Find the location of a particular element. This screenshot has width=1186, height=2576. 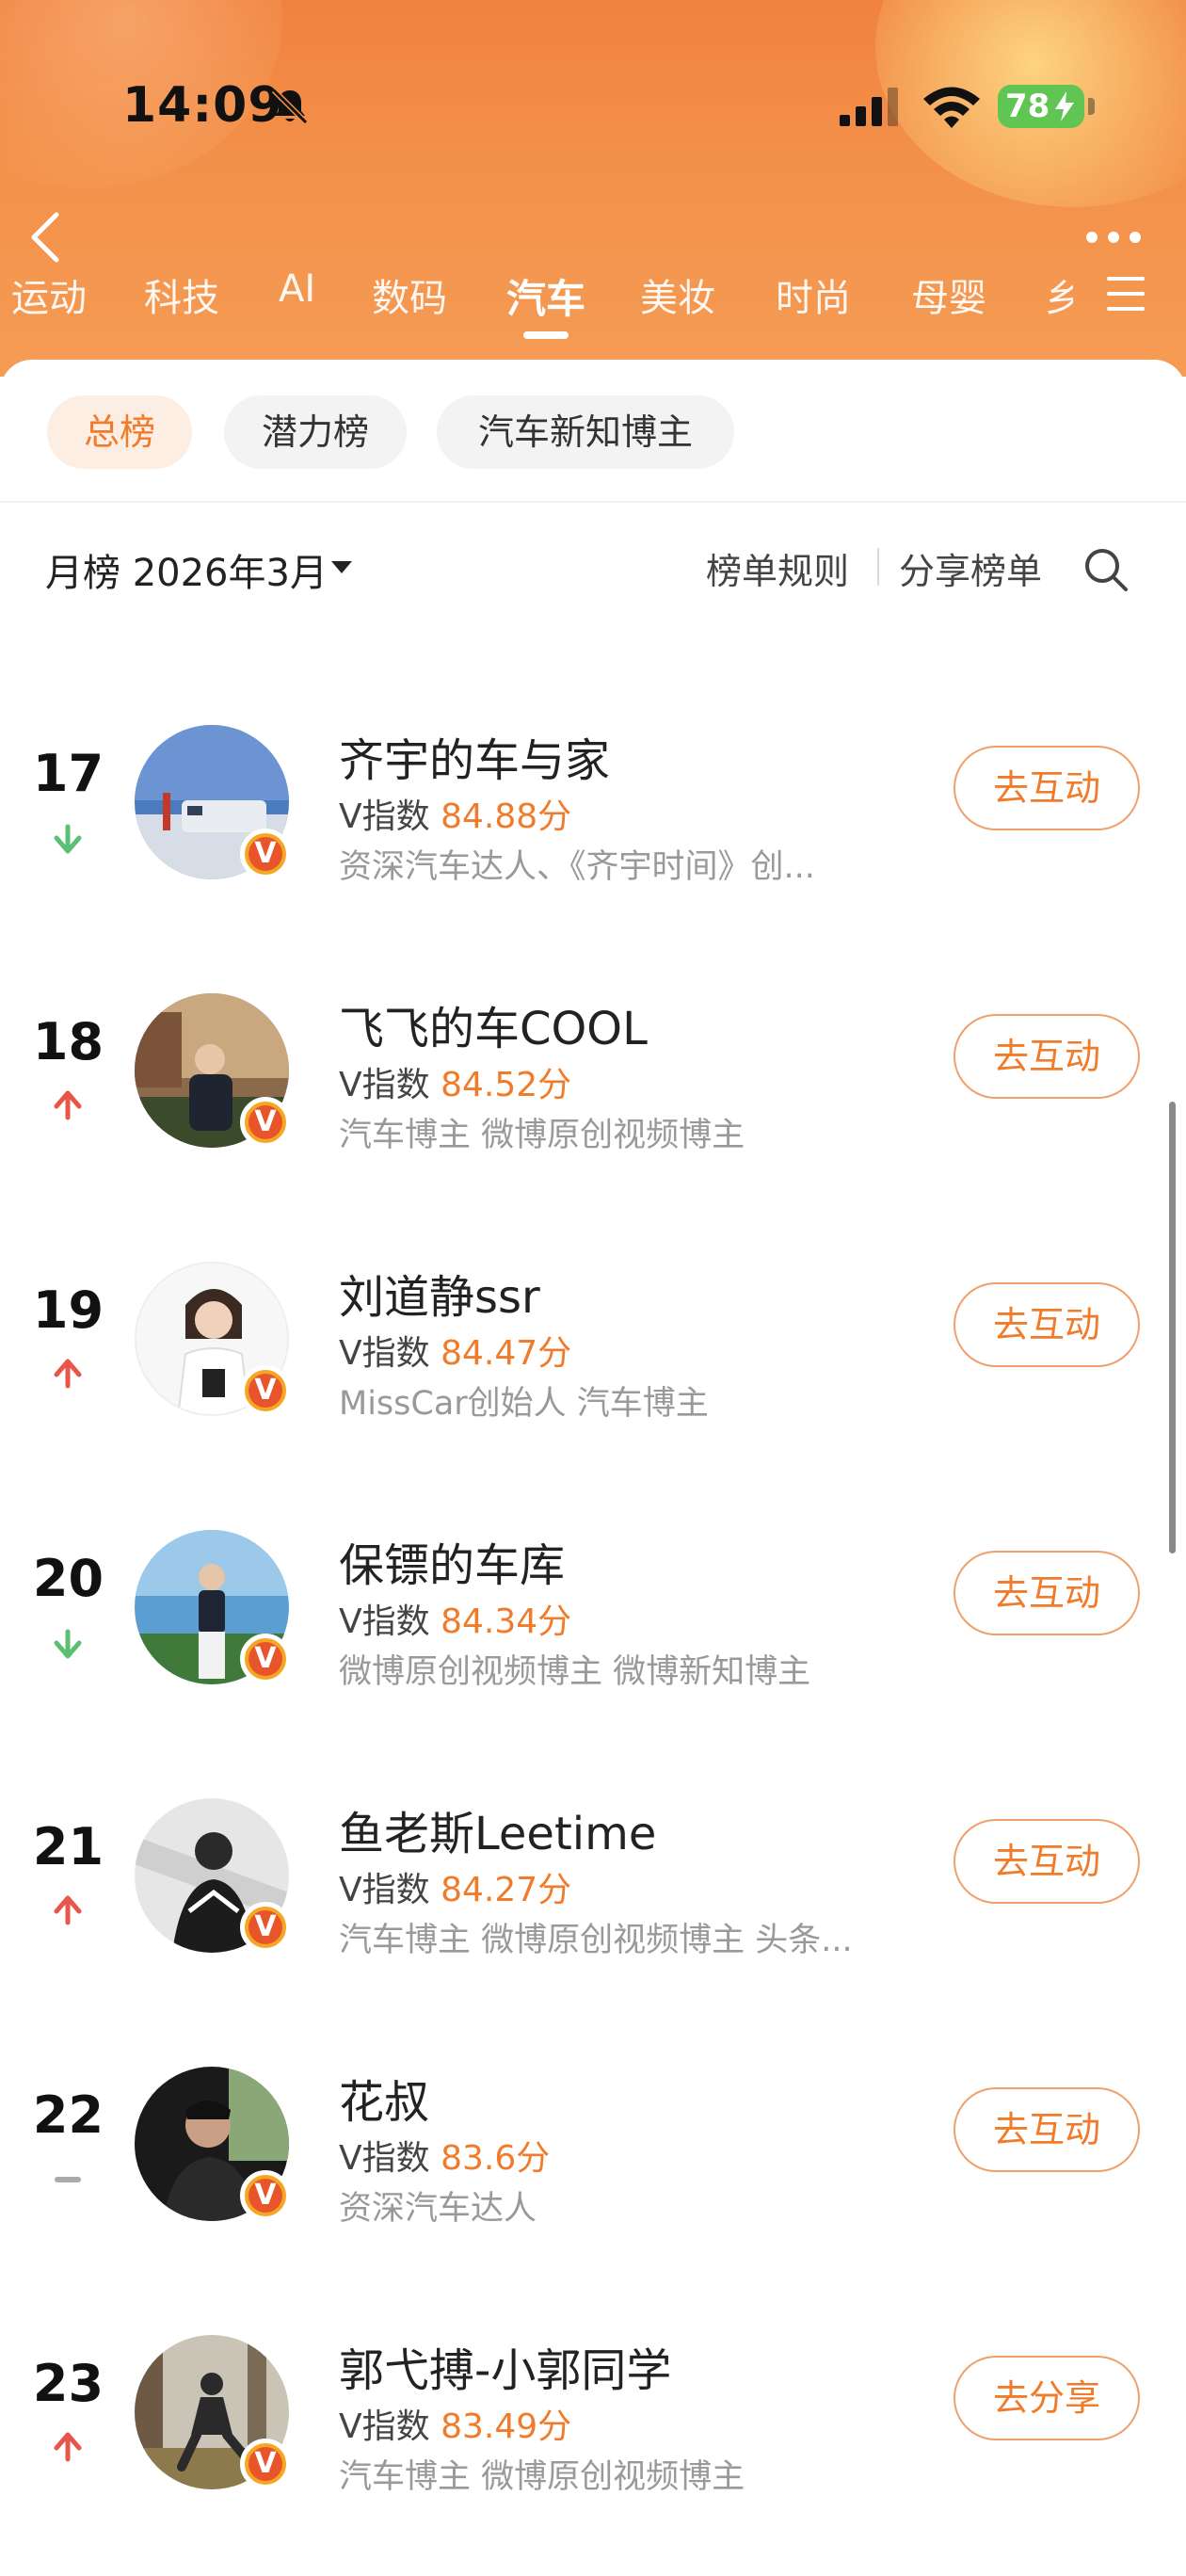

battery-cap is located at coordinates (1091, 106).